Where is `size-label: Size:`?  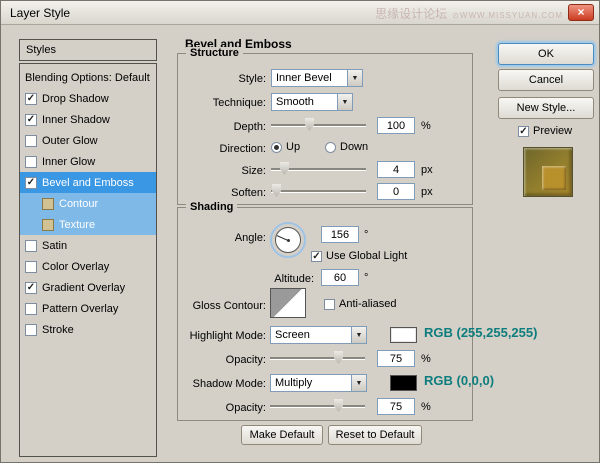 size-label: Size: is located at coordinates (253, 171).